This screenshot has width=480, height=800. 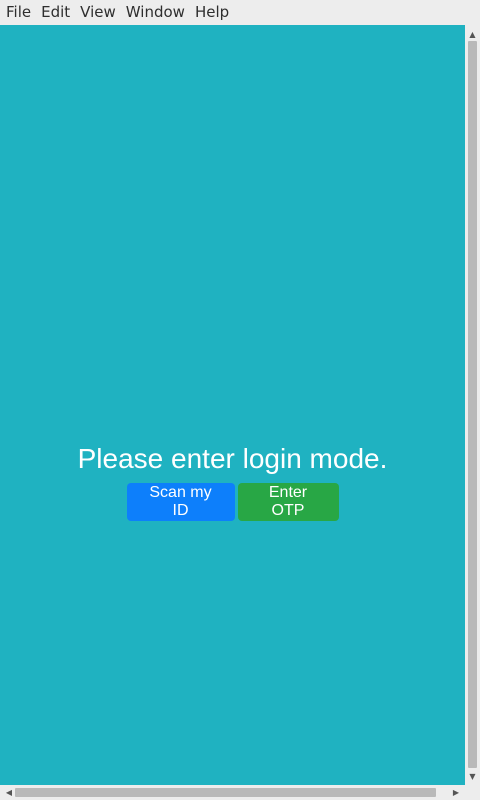 I want to click on scroll-right-icon: ▶, so click(x=456, y=792).